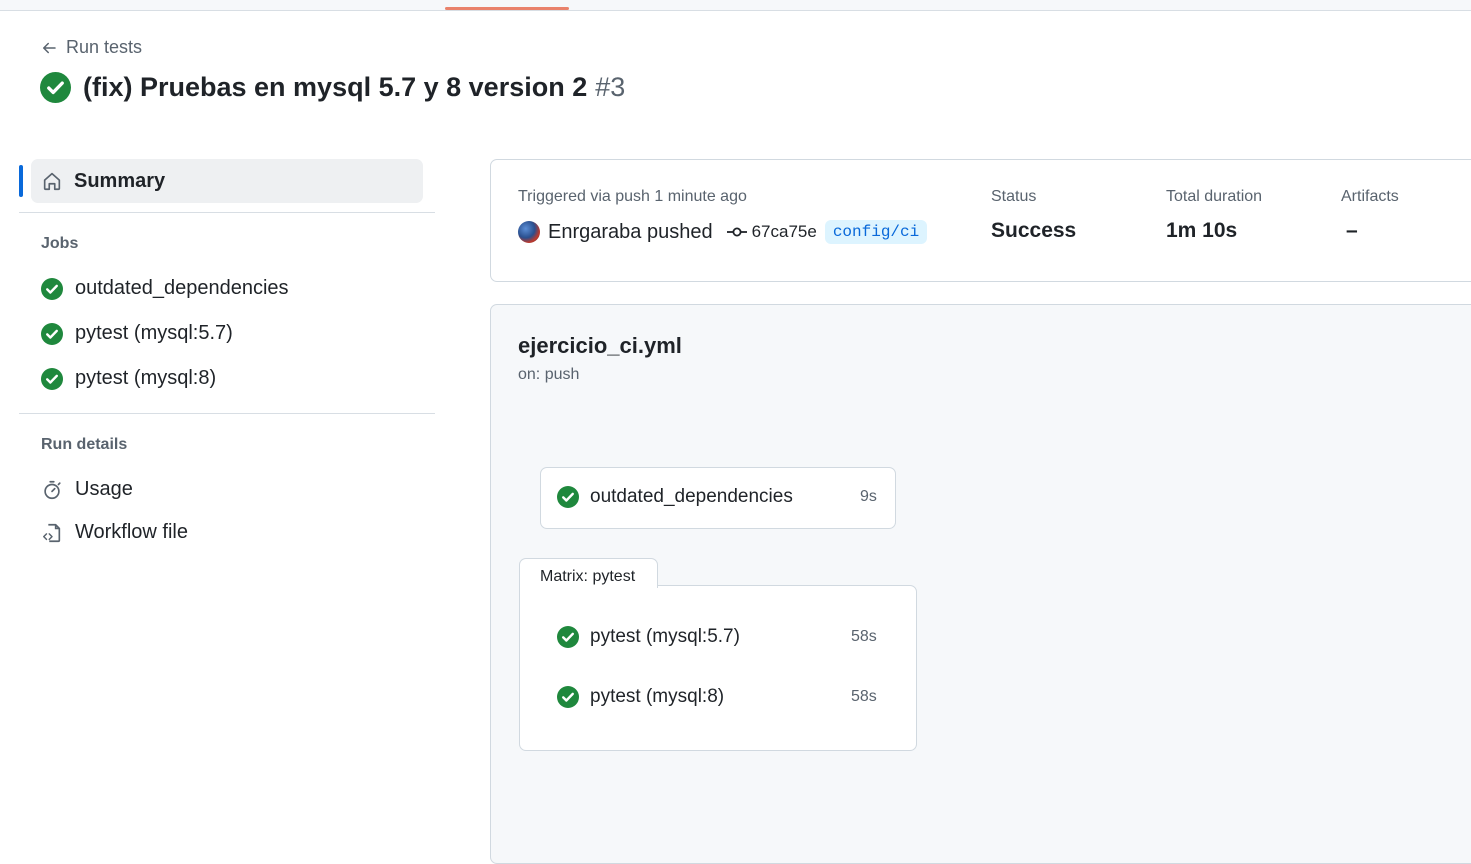 This screenshot has height=864, width=1471. What do you see at coordinates (131, 532) in the screenshot?
I see `sidebar-item-label: Workflow file` at bounding box center [131, 532].